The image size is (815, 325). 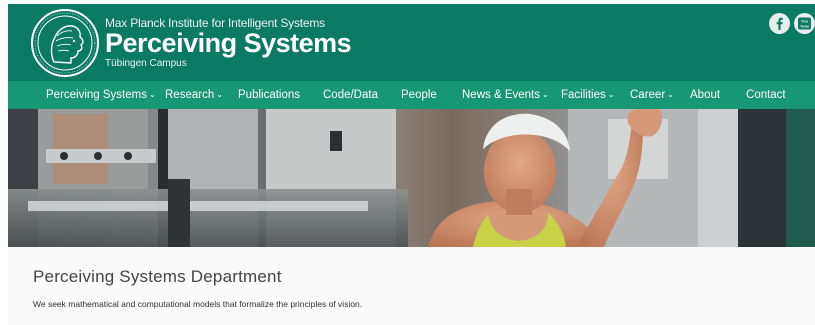 I want to click on nav-label: People, so click(x=419, y=95).